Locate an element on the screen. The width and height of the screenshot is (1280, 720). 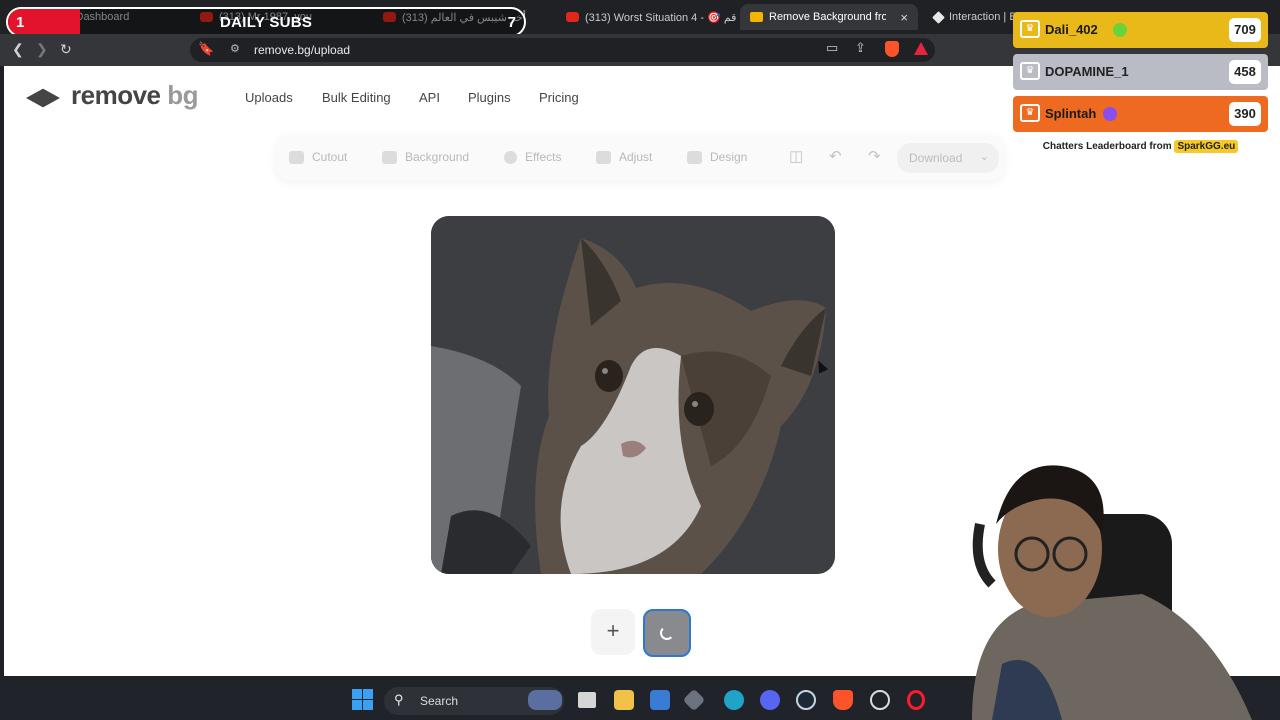
adjust-icon is located at coordinates (603, 157).